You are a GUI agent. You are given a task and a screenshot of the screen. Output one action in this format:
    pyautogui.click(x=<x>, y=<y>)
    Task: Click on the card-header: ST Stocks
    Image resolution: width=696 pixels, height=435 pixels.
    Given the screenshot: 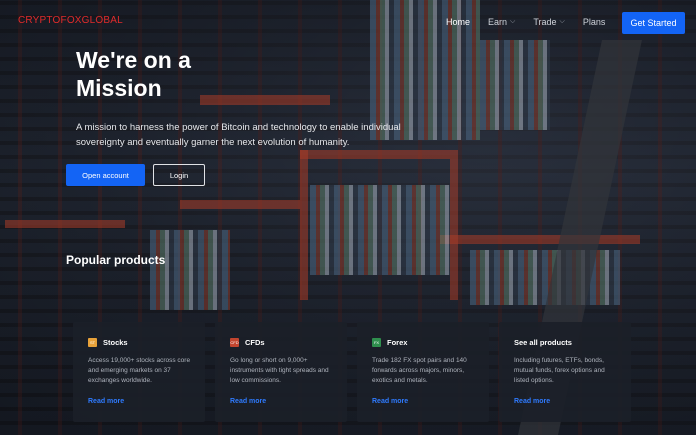 What is the action you would take?
    pyautogui.click(x=139, y=342)
    